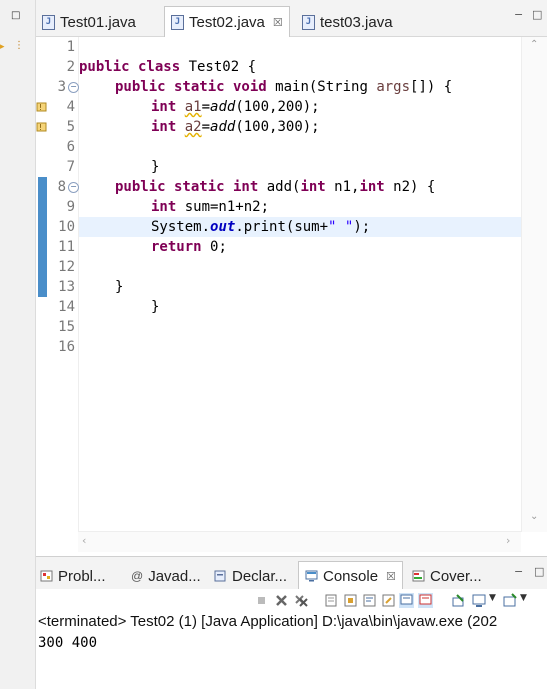  What do you see at coordinates (406, 600) in the screenshot?
I see `show-on-stdout-icon` at bounding box center [406, 600].